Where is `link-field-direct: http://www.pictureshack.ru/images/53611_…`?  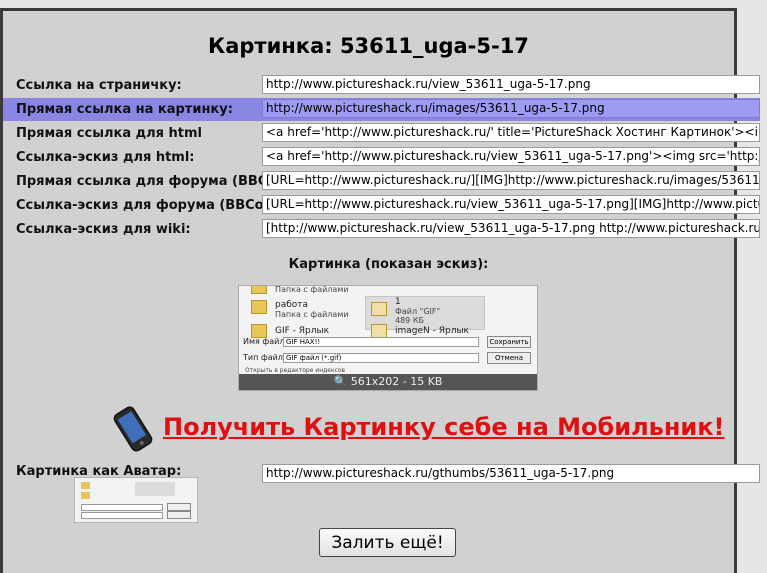
link-field-direct: http://www.pictureshack.ru/images/53611_… is located at coordinates (511, 108).